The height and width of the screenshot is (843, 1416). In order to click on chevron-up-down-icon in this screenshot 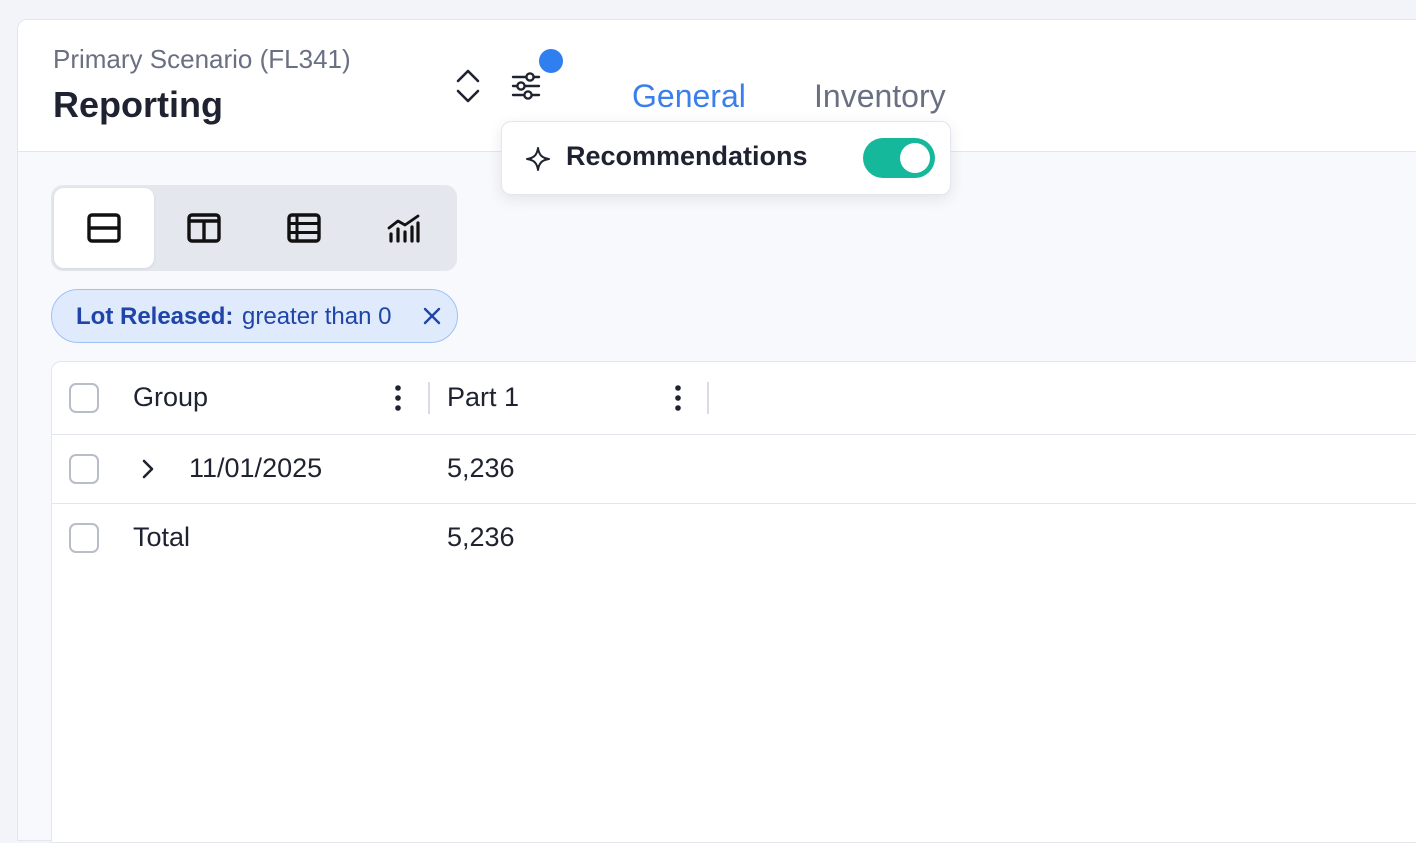, I will do `click(468, 86)`.